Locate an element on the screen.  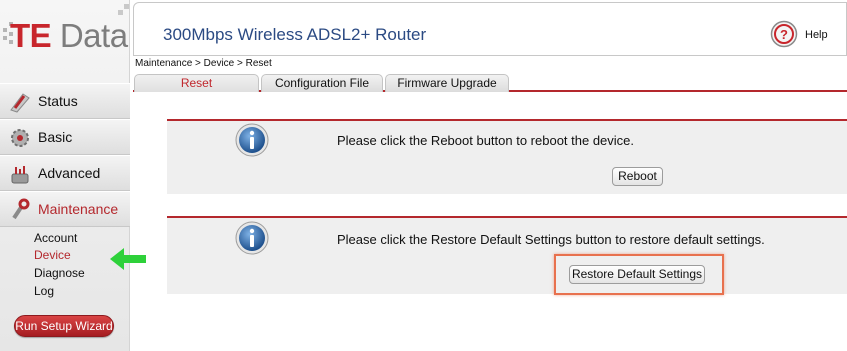
nav-item-maintenance: Maintenance is located at coordinates (65, 209).